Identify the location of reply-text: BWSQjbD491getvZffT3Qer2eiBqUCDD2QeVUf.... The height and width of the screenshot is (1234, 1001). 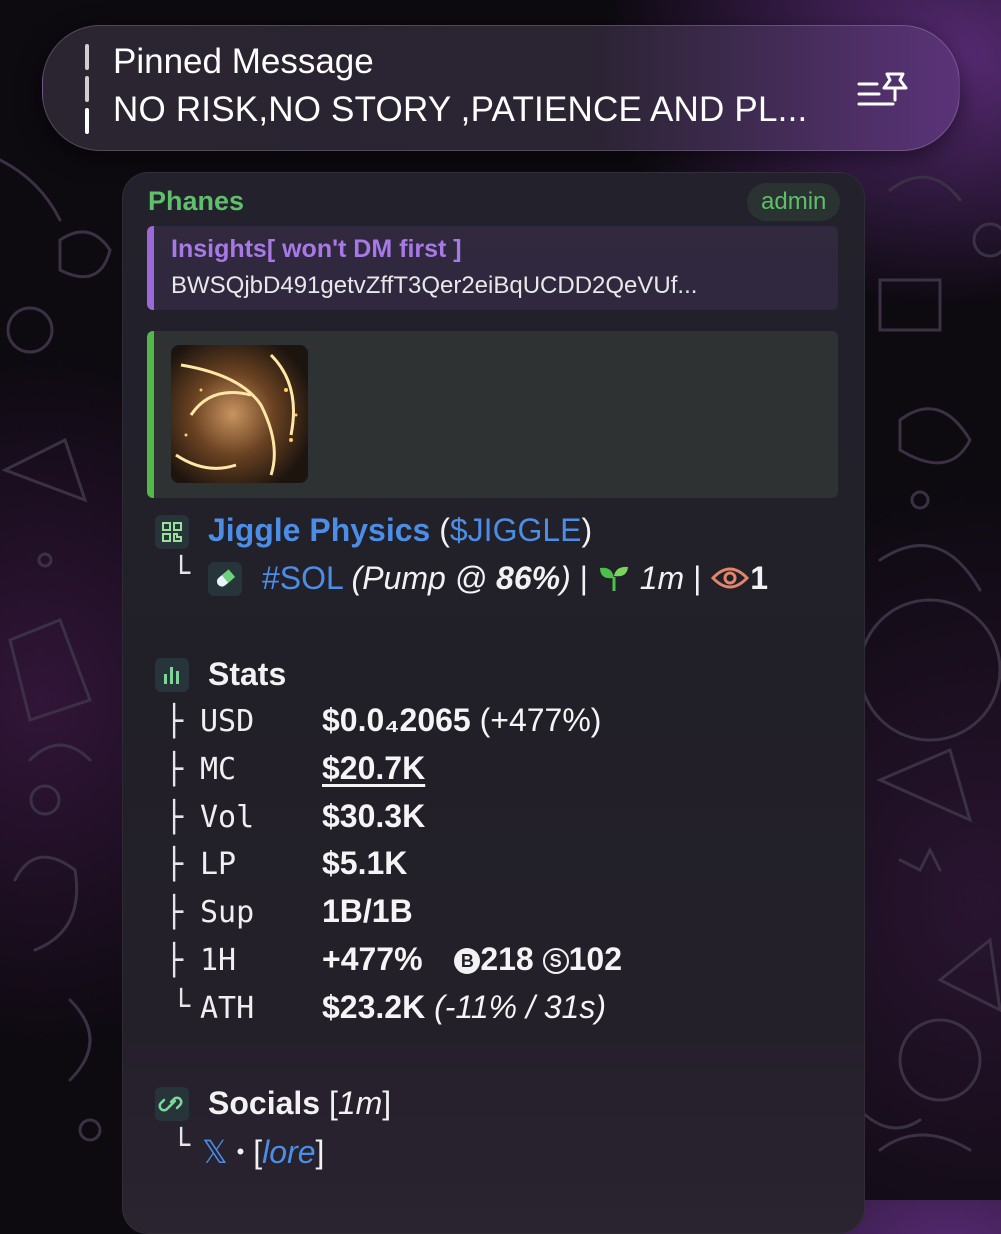
(434, 285).